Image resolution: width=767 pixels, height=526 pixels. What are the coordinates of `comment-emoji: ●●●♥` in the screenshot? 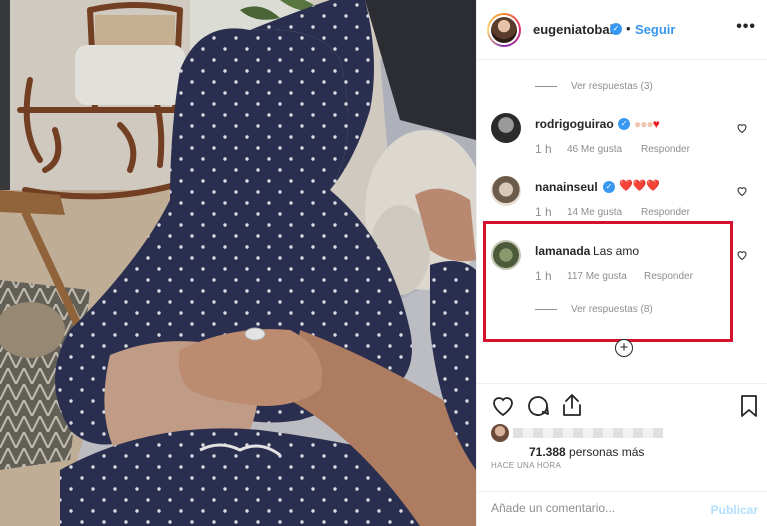 It's located at (647, 124).